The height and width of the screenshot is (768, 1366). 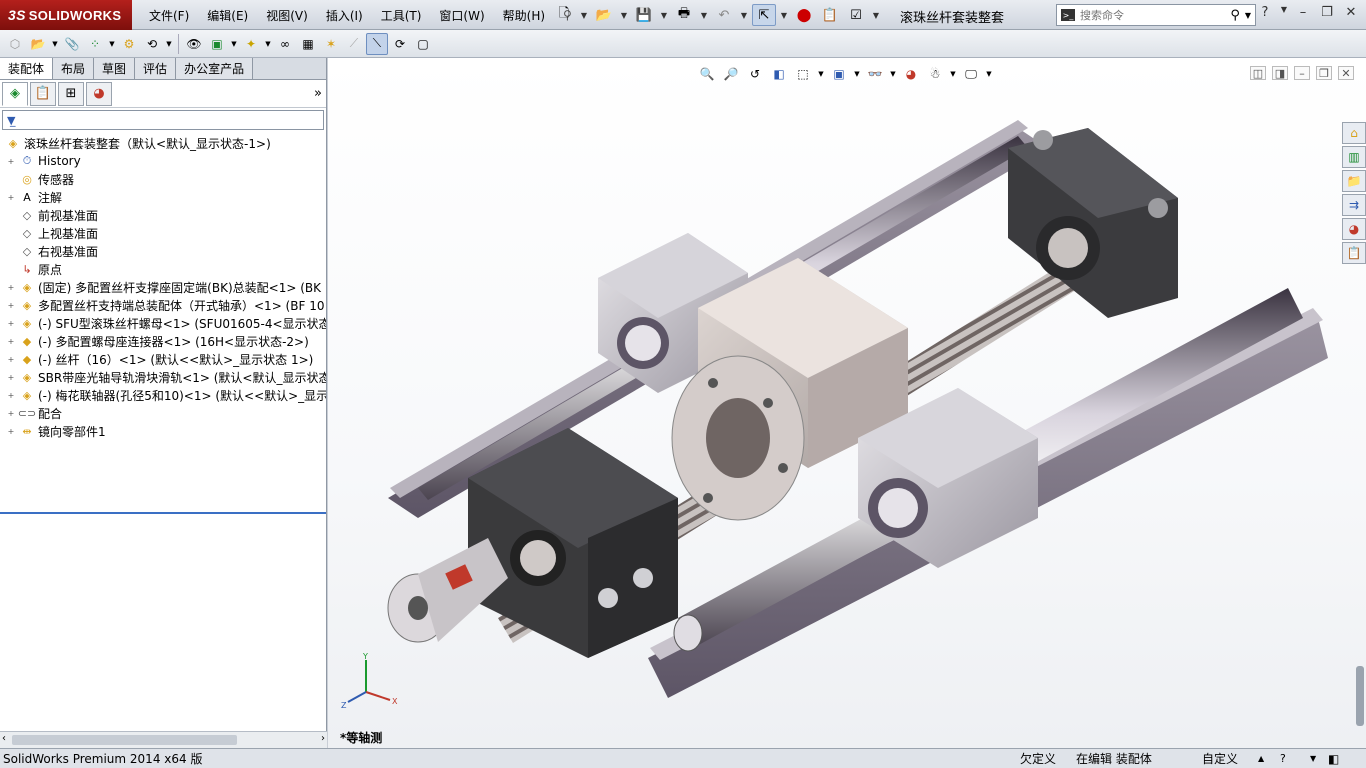 What do you see at coordinates (27, 68) in the screenshot?
I see `tab-assembly: 装配体` at bounding box center [27, 68].